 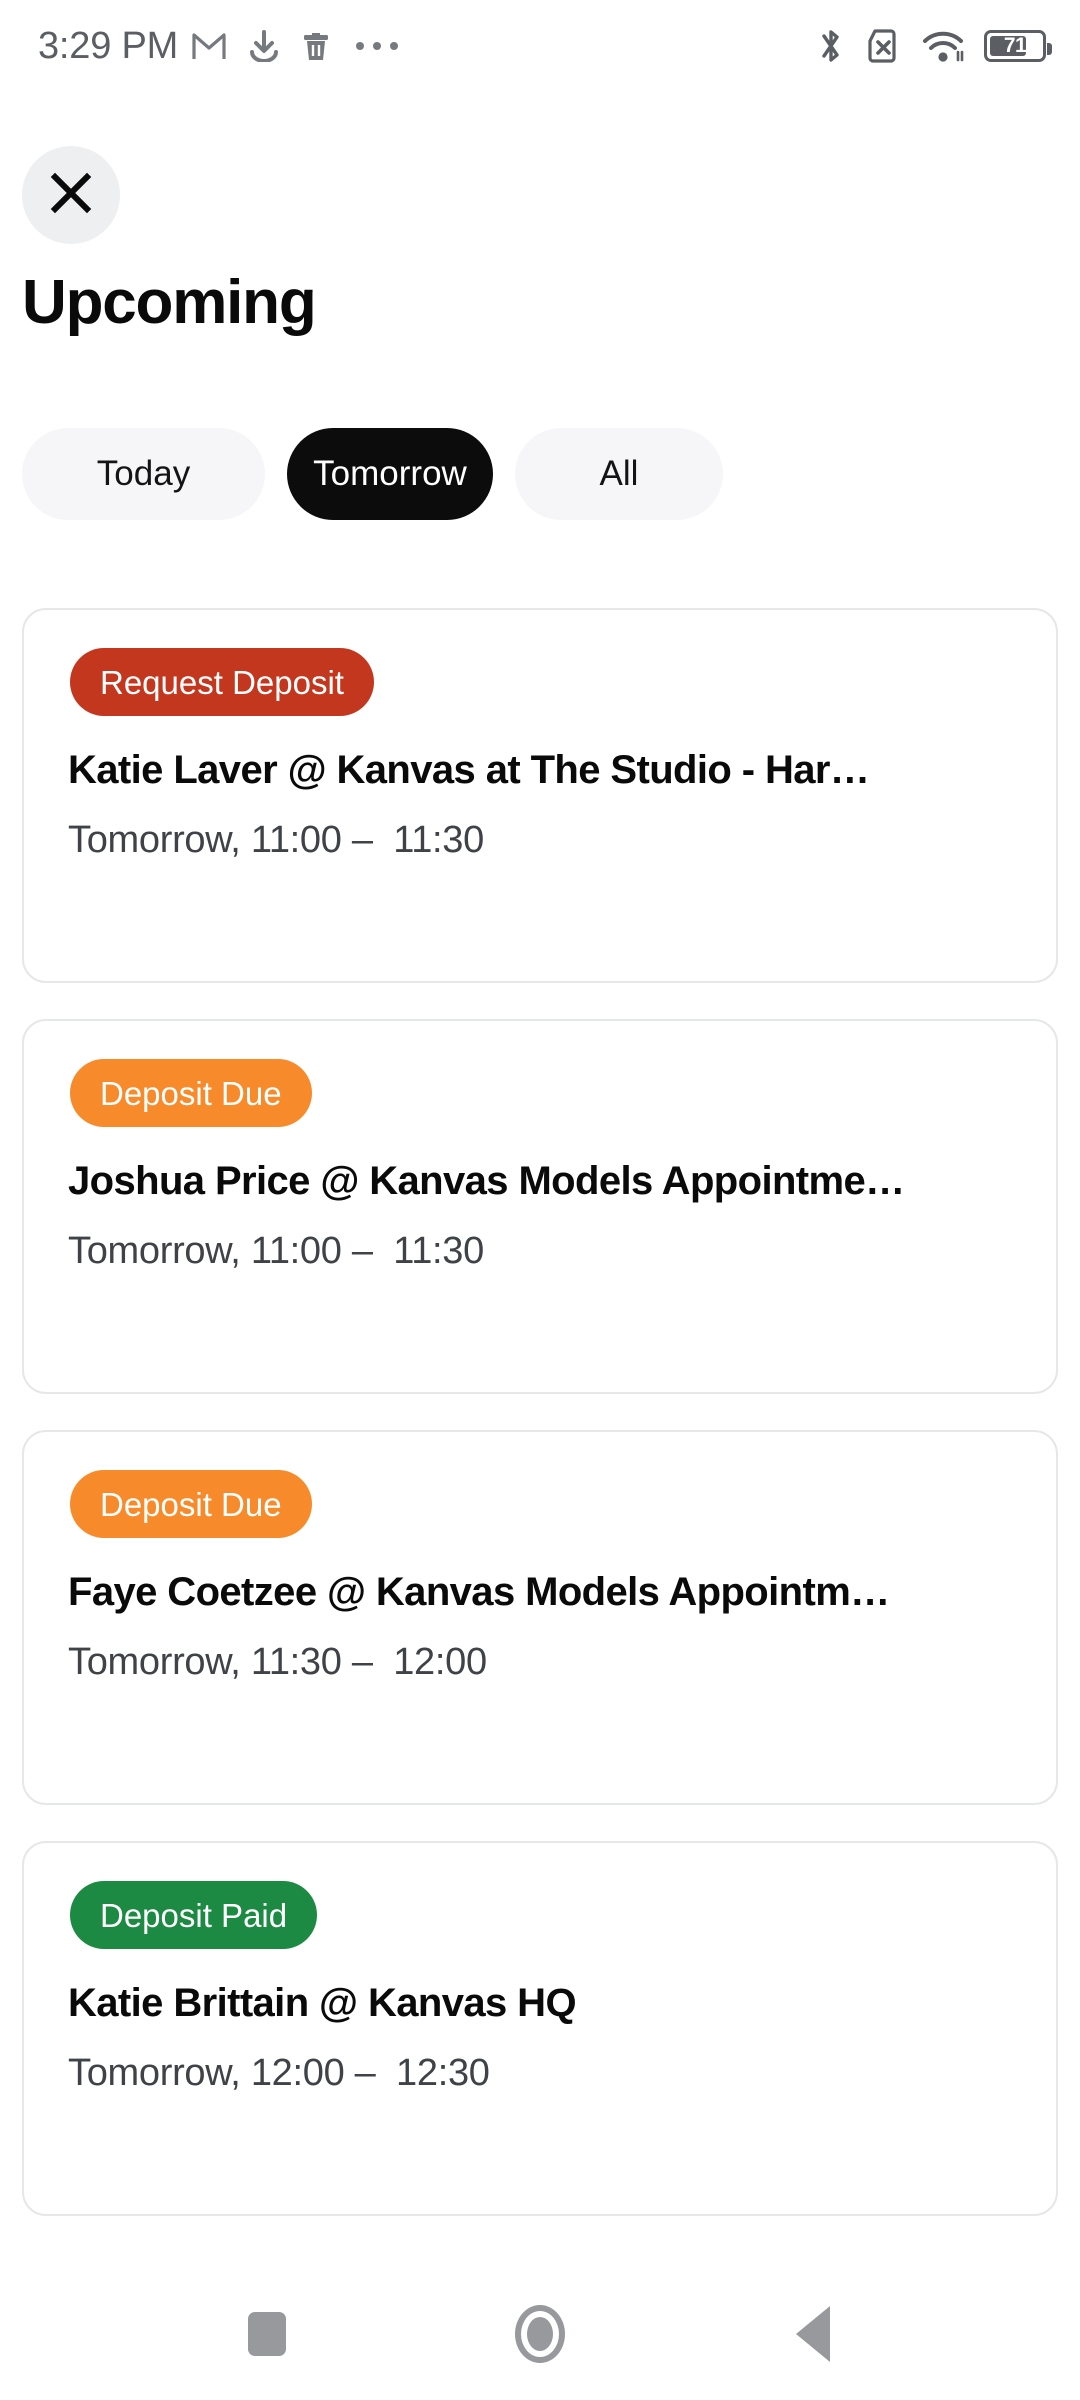 What do you see at coordinates (279, 2073) in the screenshot?
I see `appointment-time: Tomorrow, 12:00 – 12:30` at bounding box center [279, 2073].